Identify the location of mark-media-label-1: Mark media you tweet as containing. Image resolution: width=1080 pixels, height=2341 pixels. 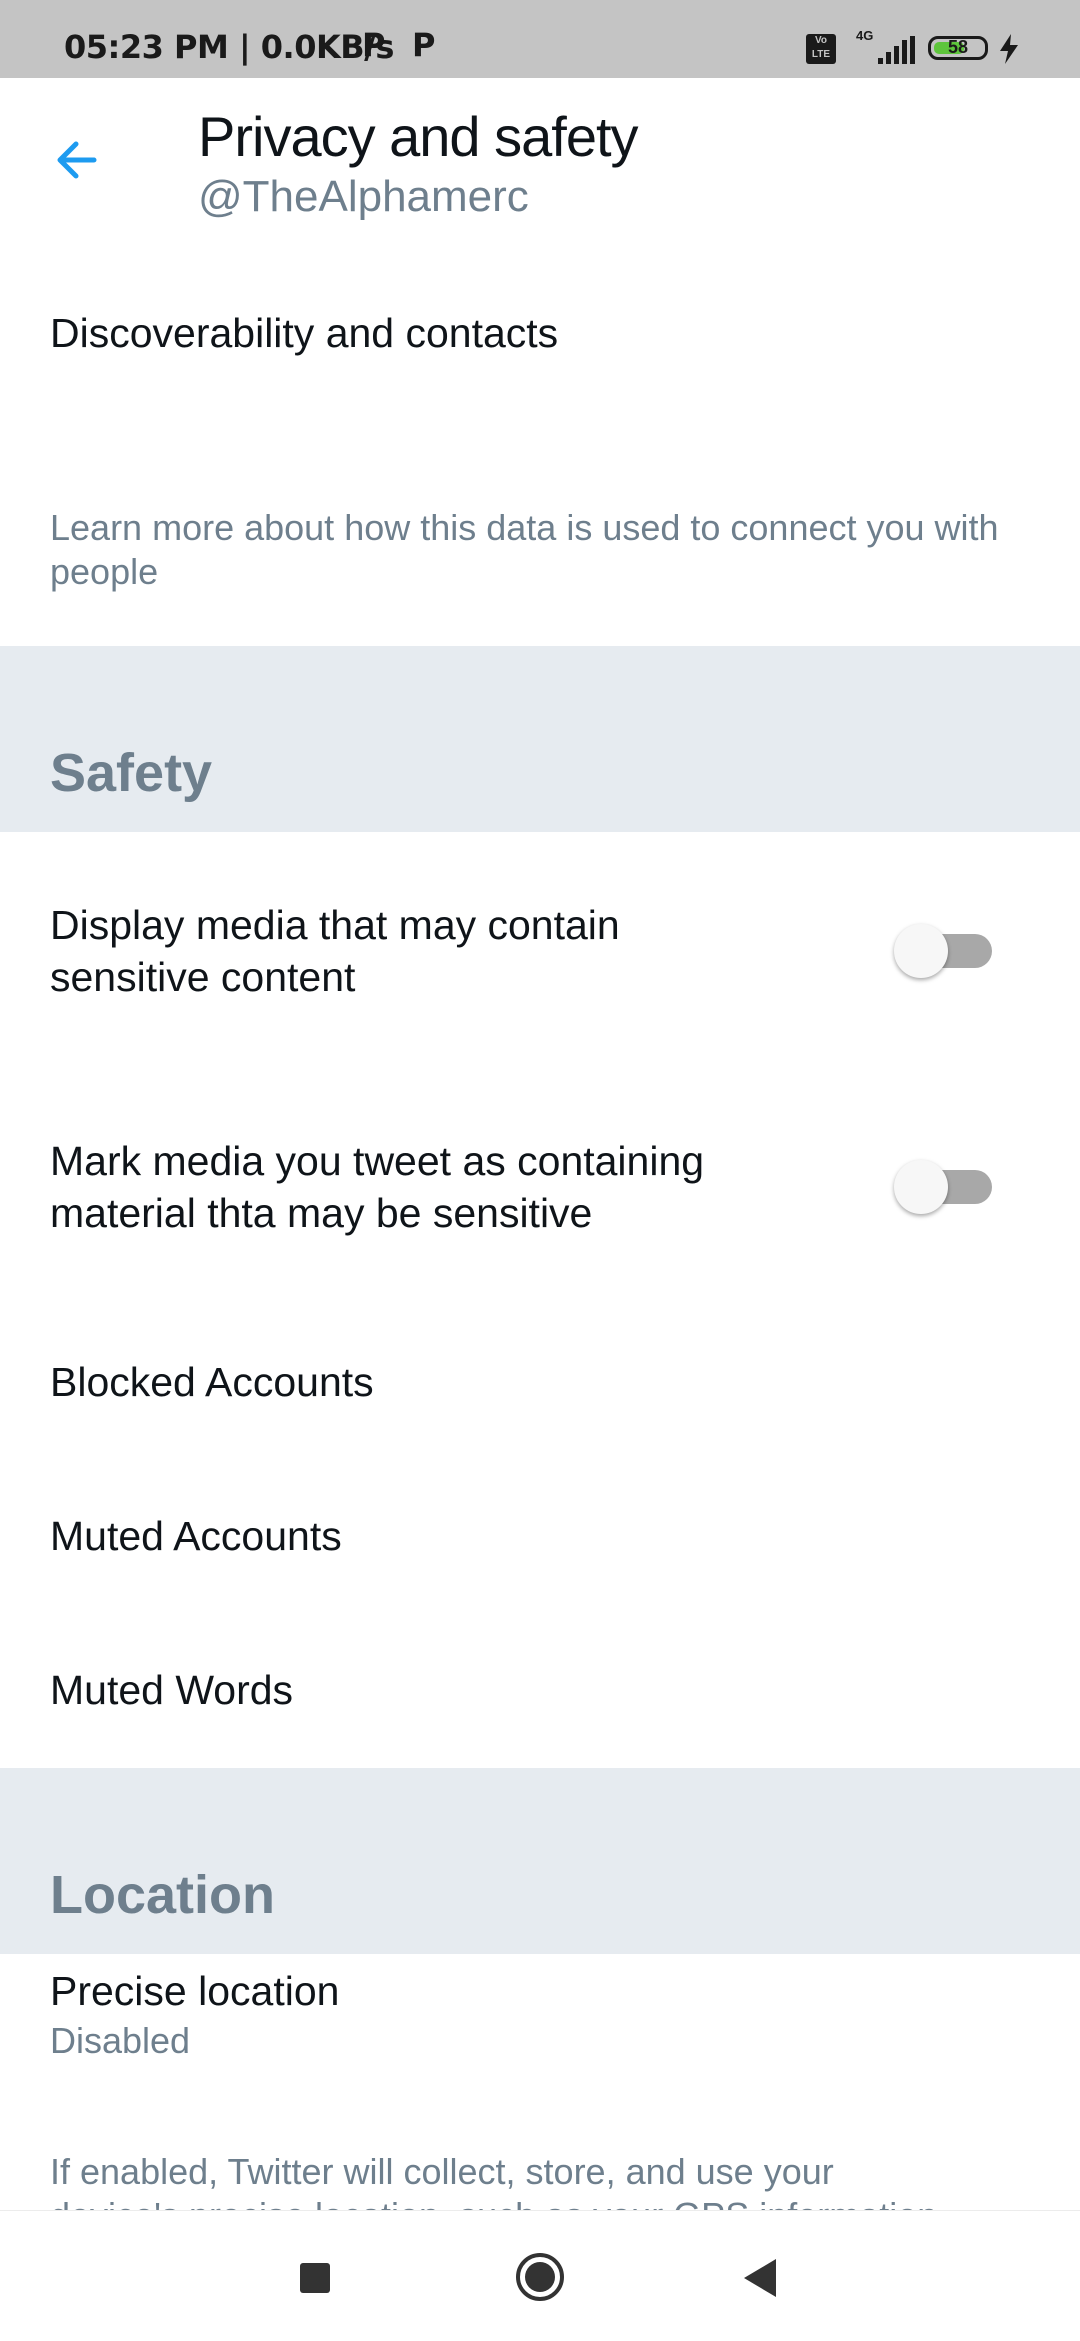
(377, 1161).